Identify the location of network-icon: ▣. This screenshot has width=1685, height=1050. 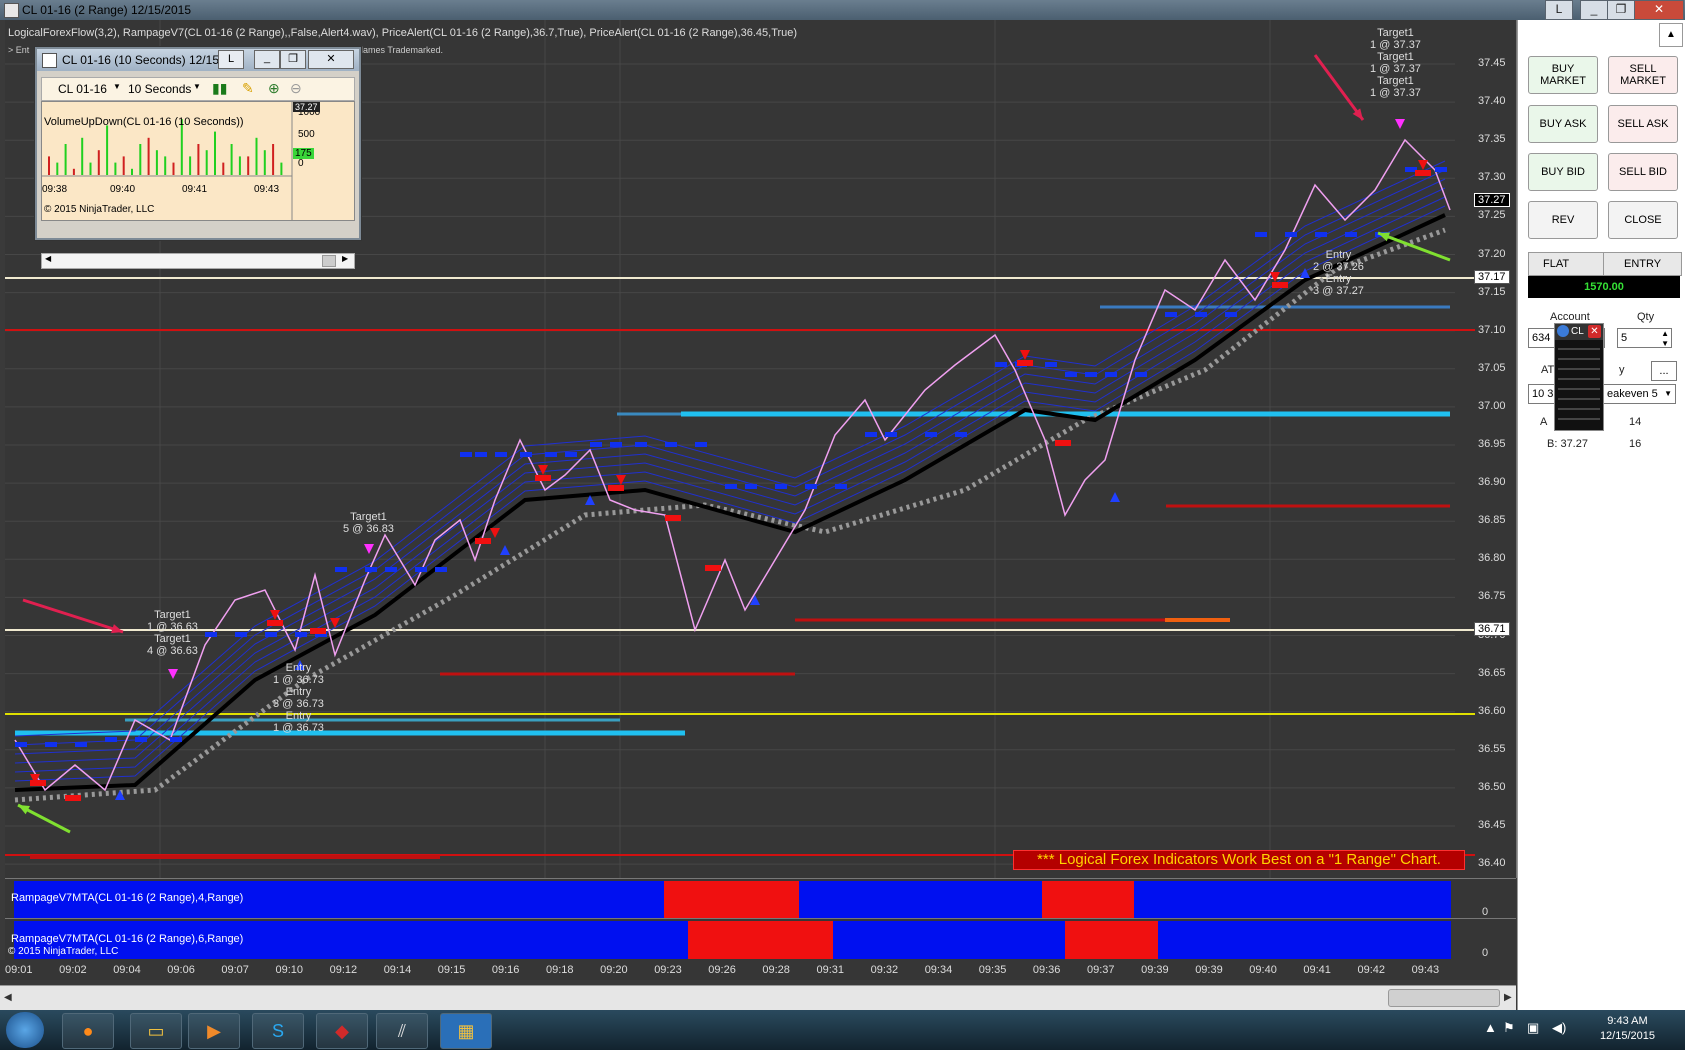
(1533, 1028).